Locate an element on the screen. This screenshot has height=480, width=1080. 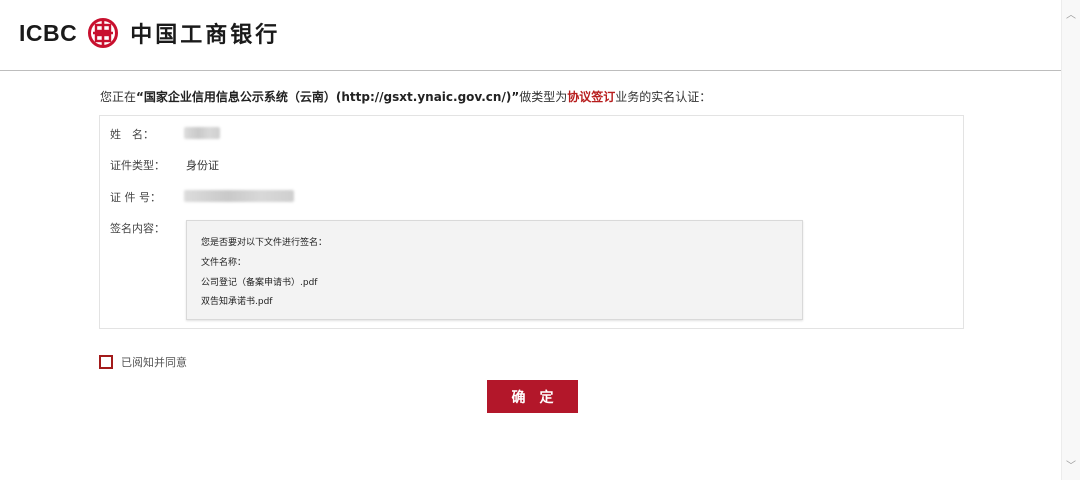
business-type: 协议签订 is located at coordinates (591, 97).